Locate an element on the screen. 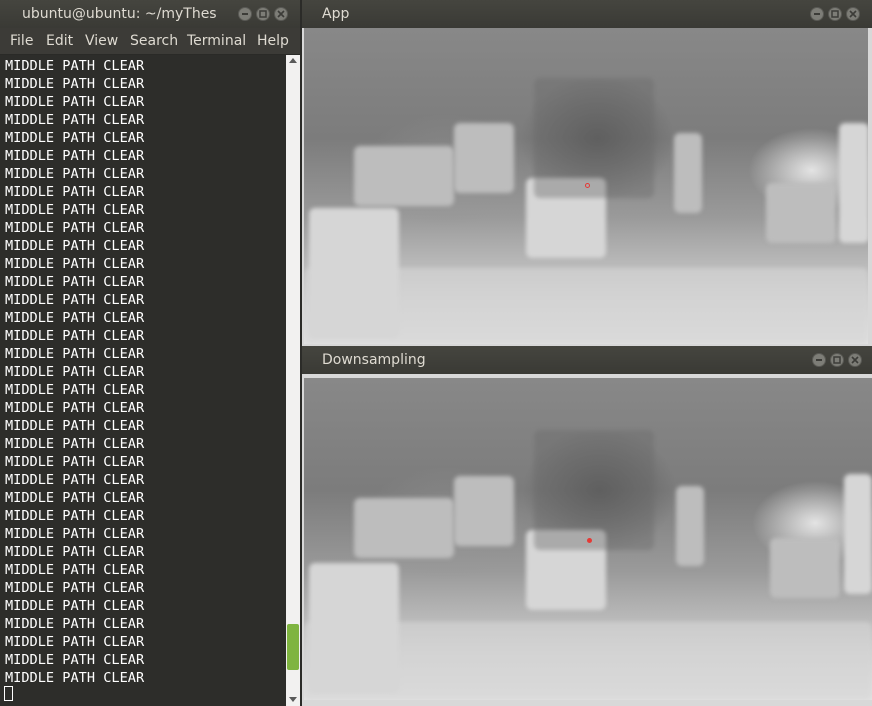  menu-terminal: Terminal is located at coordinates (216, 41).